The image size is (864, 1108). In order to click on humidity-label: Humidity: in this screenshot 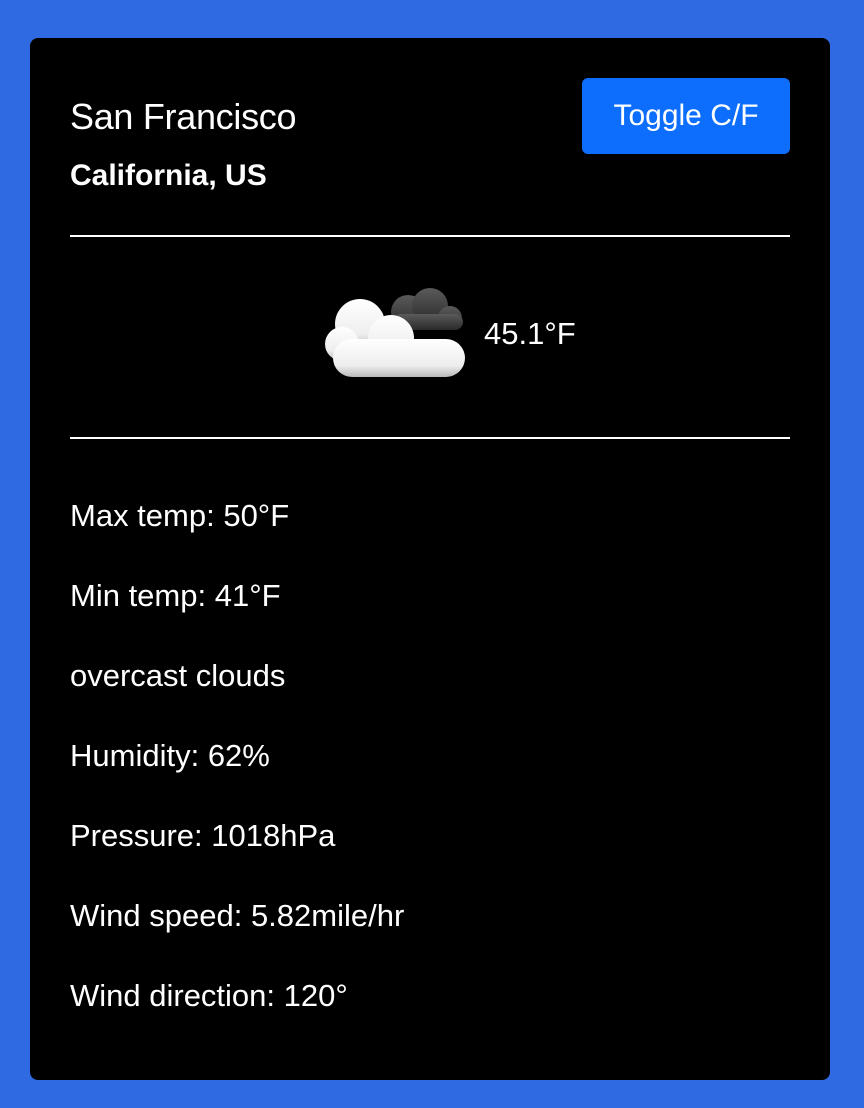, I will do `click(139, 755)`.